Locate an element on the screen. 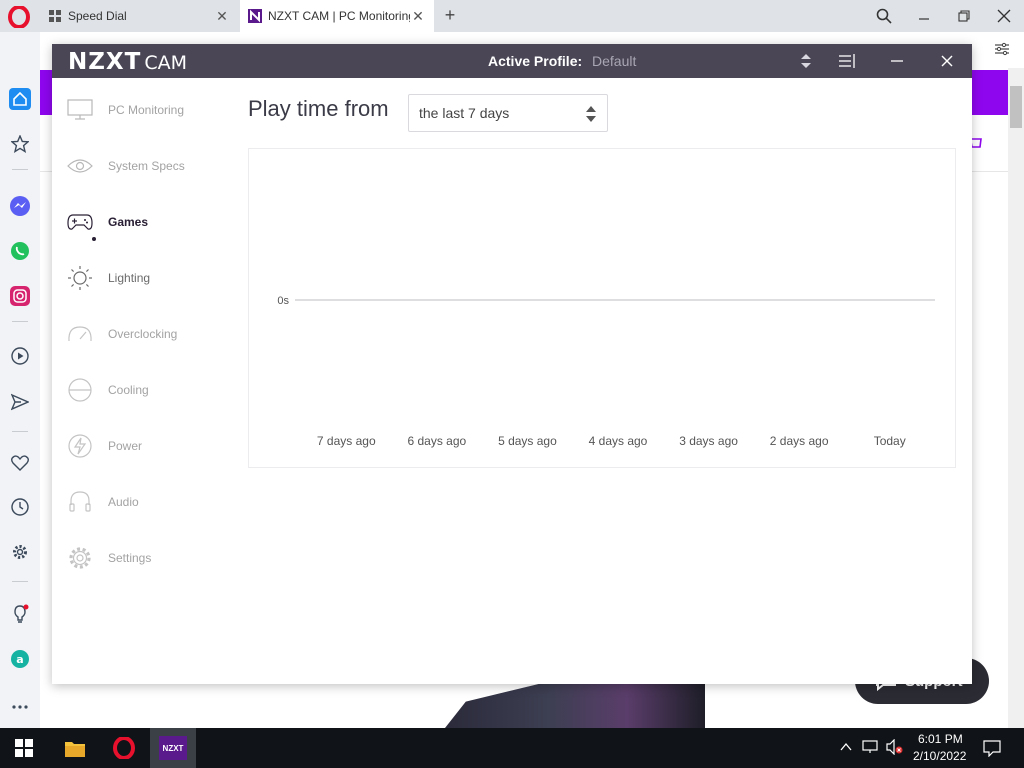  menu-icon is located at coordinates (847, 61).